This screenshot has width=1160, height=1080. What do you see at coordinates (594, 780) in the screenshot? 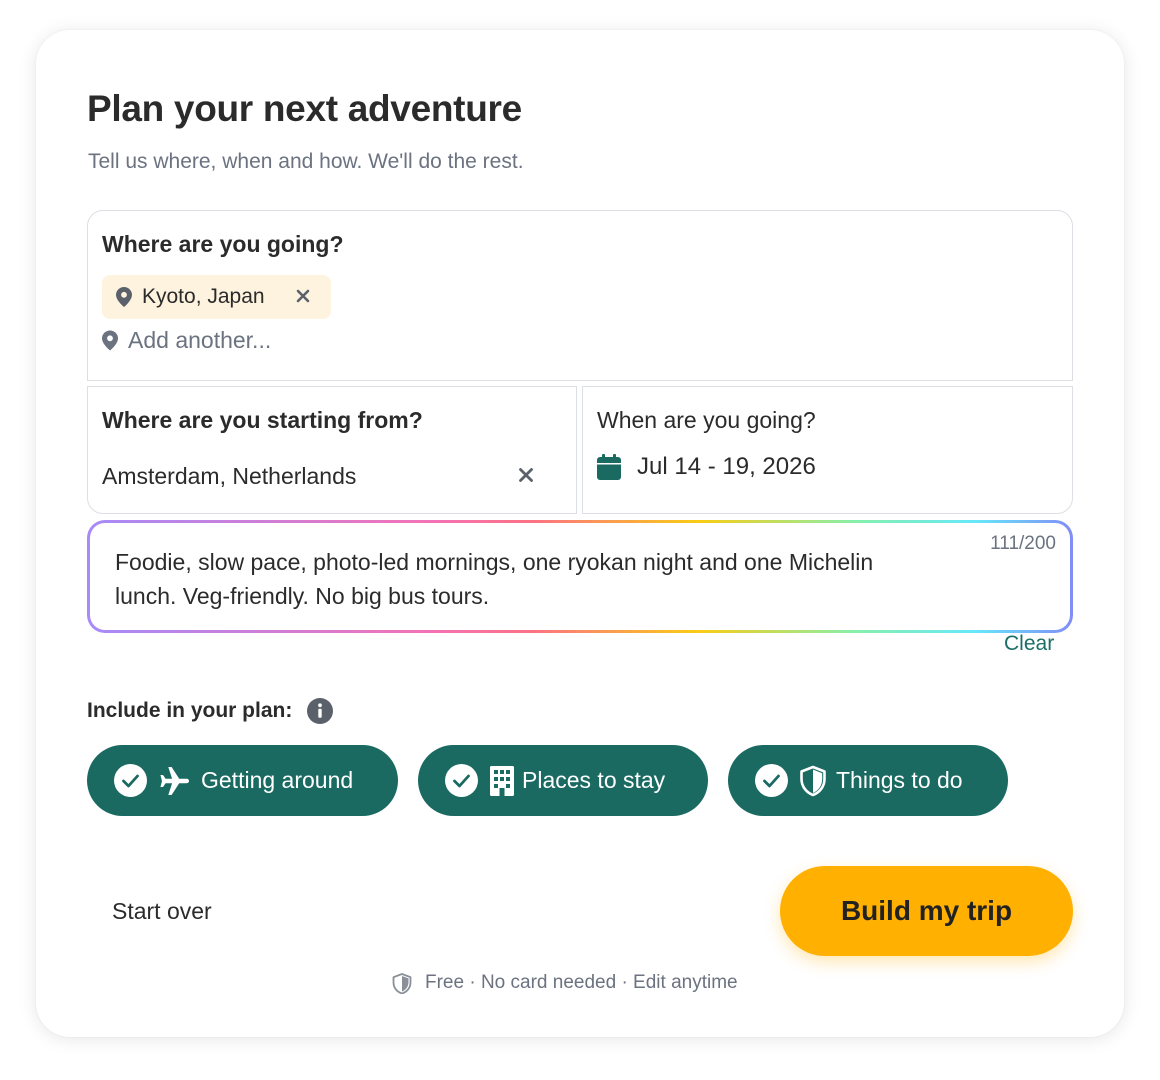
I see `option-label: Places to stay` at bounding box center [594, 780].